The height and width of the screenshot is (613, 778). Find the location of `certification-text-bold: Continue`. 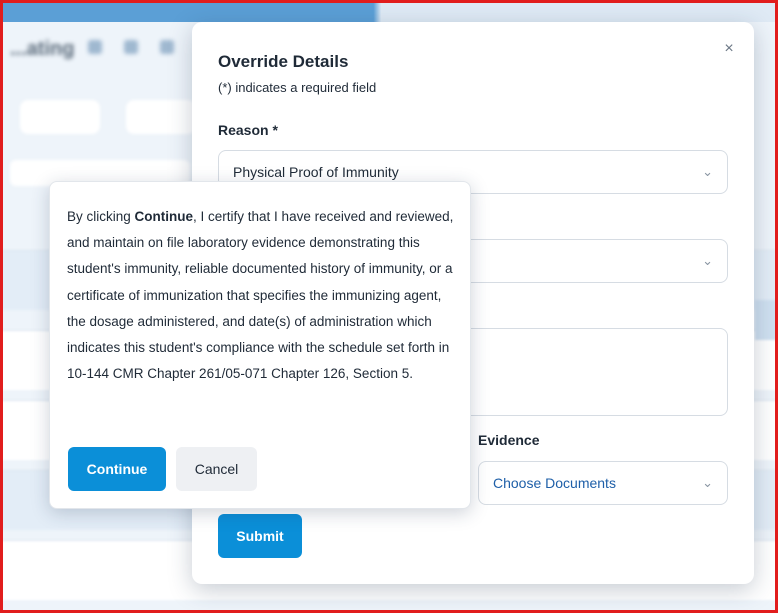

certification-text-bold: Continue is located at coordinates (164, 216).